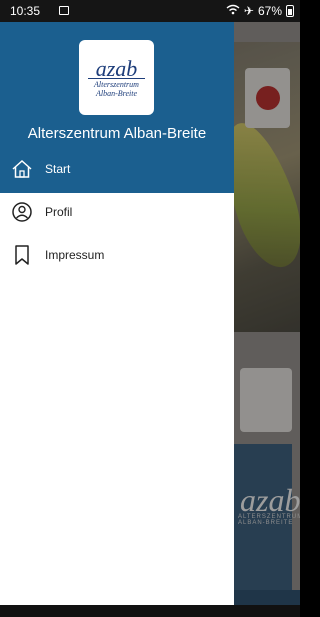 This screenshot has width=320, height=617. Describe the element at coordinates (116, 93) in the screenshot. I see `logo-subtitle-line2: Alban-Breite` at that location.